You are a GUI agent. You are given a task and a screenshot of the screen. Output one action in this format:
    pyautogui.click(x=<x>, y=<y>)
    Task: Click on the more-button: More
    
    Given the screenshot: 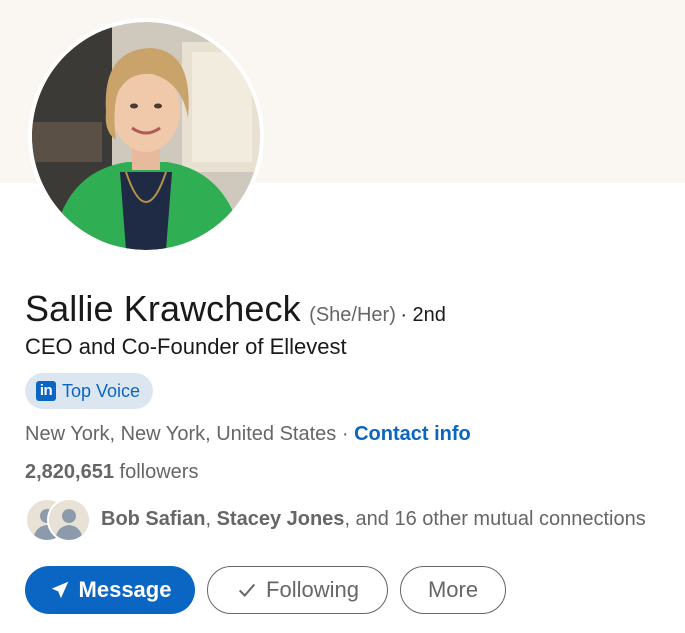 What is the action you would take?
    pyautogui.click(x=453, y=590)
    